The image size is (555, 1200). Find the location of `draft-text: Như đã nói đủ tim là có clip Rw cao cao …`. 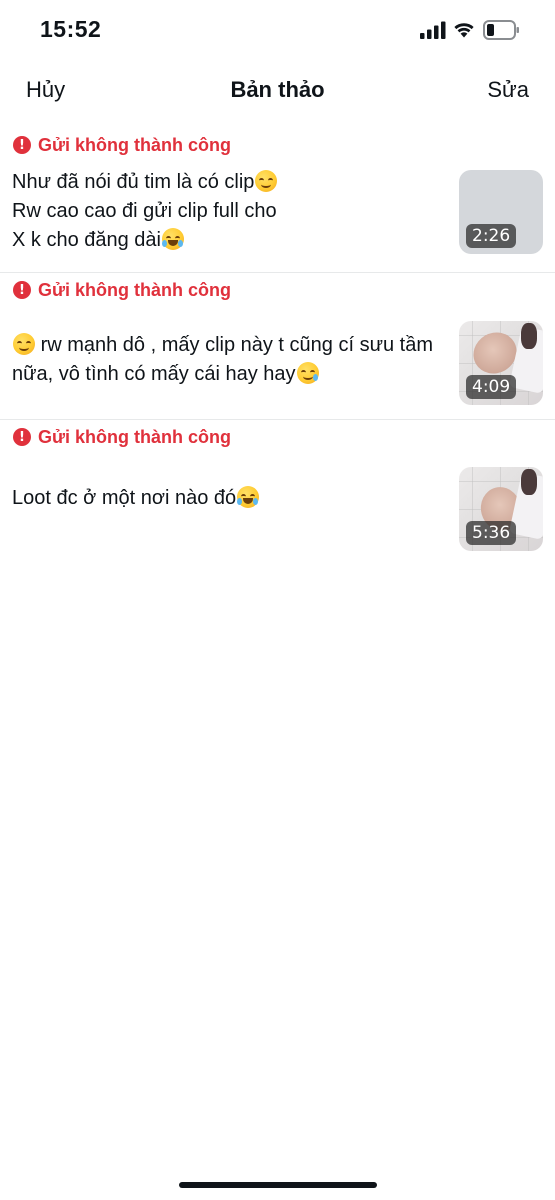

draft-text: Như đã nói đủ tim là có clip Rw cao cao … is located at coordinates (230, 211).